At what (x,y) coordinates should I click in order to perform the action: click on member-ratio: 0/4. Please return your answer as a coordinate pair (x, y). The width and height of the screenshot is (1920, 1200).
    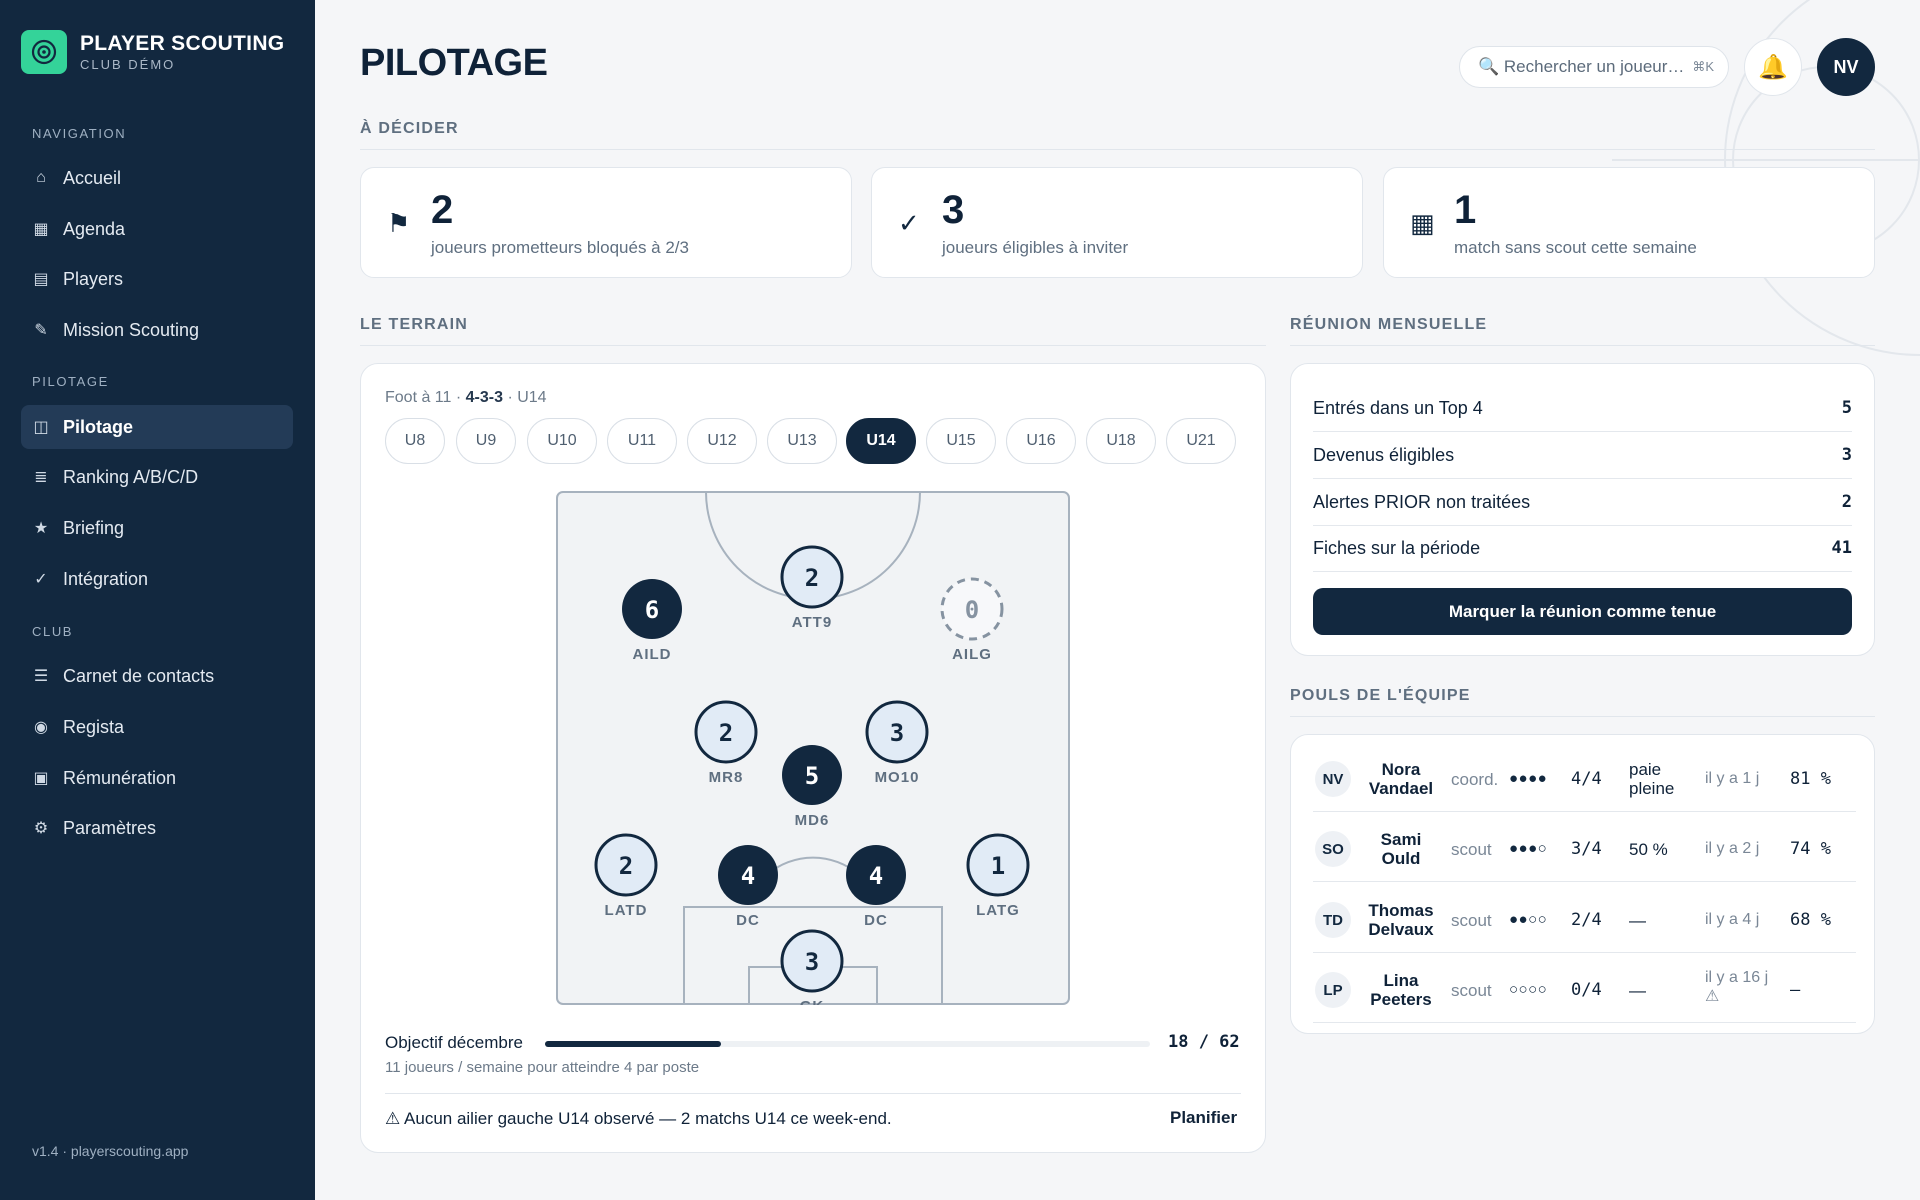
    Looking at the image, I should click on (1586, 990).